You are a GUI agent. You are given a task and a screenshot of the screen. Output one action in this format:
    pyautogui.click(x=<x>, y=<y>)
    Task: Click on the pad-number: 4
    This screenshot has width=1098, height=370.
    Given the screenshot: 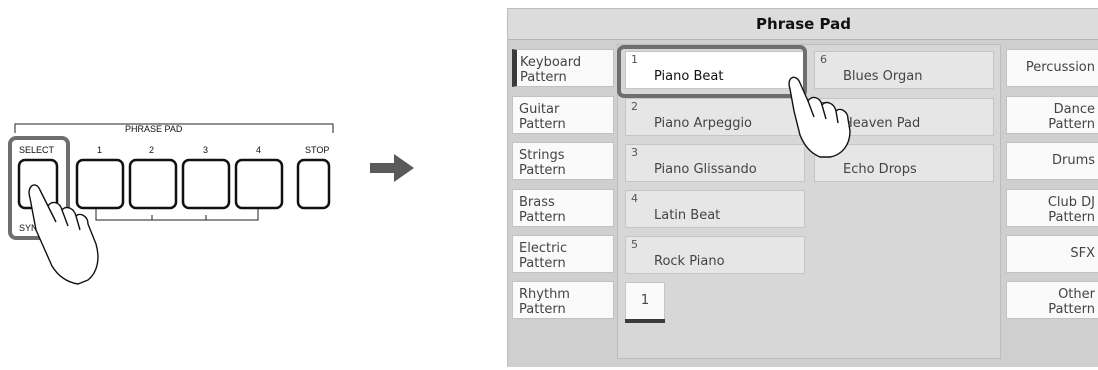 What is the action you would take?
    pyautogui.click(x=634, y=198)
    